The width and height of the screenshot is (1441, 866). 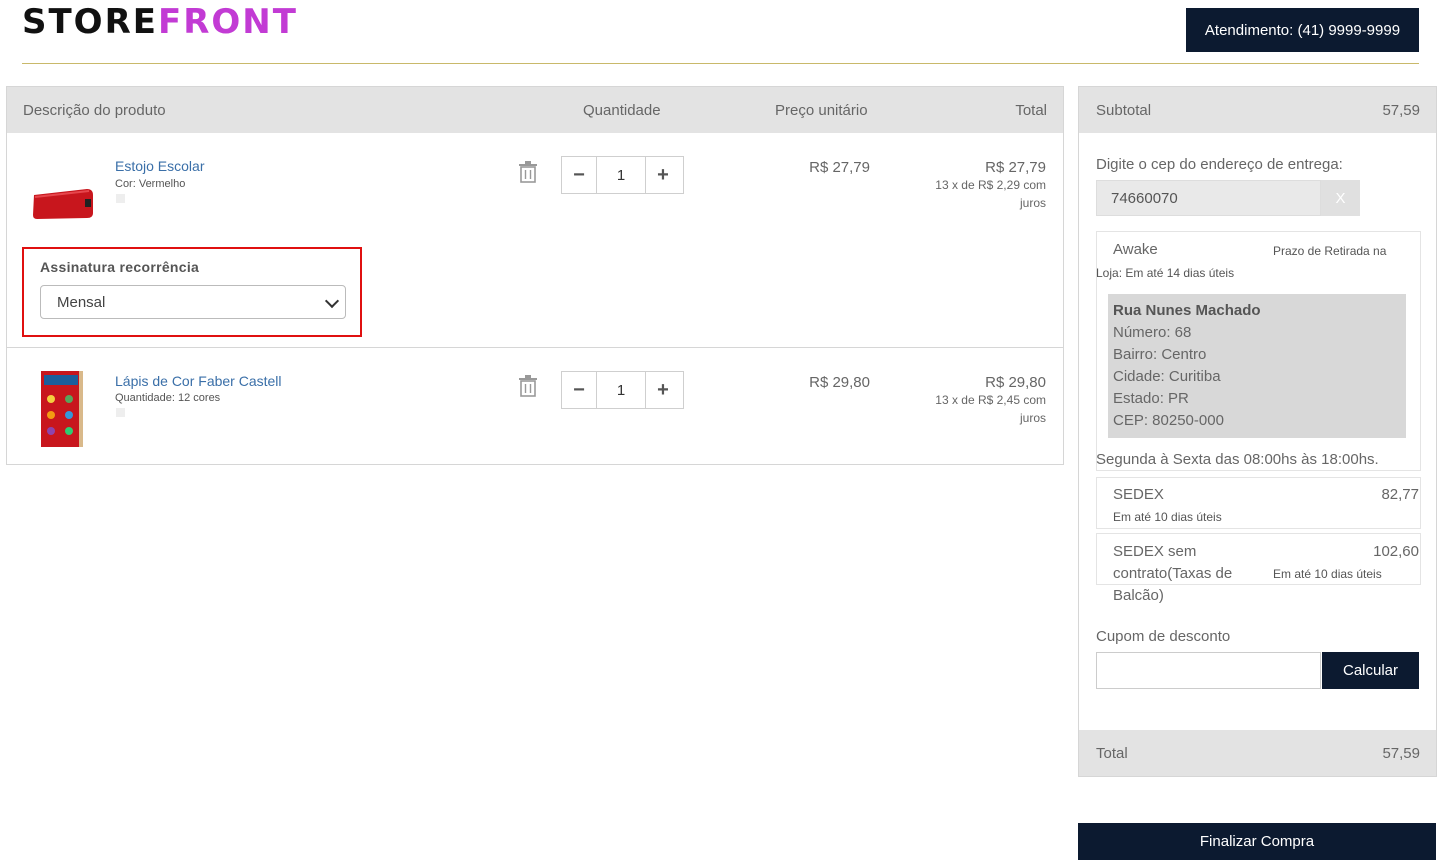 I want to click on item-total-value: R$ 27,79, so click(x=1015, y=167).